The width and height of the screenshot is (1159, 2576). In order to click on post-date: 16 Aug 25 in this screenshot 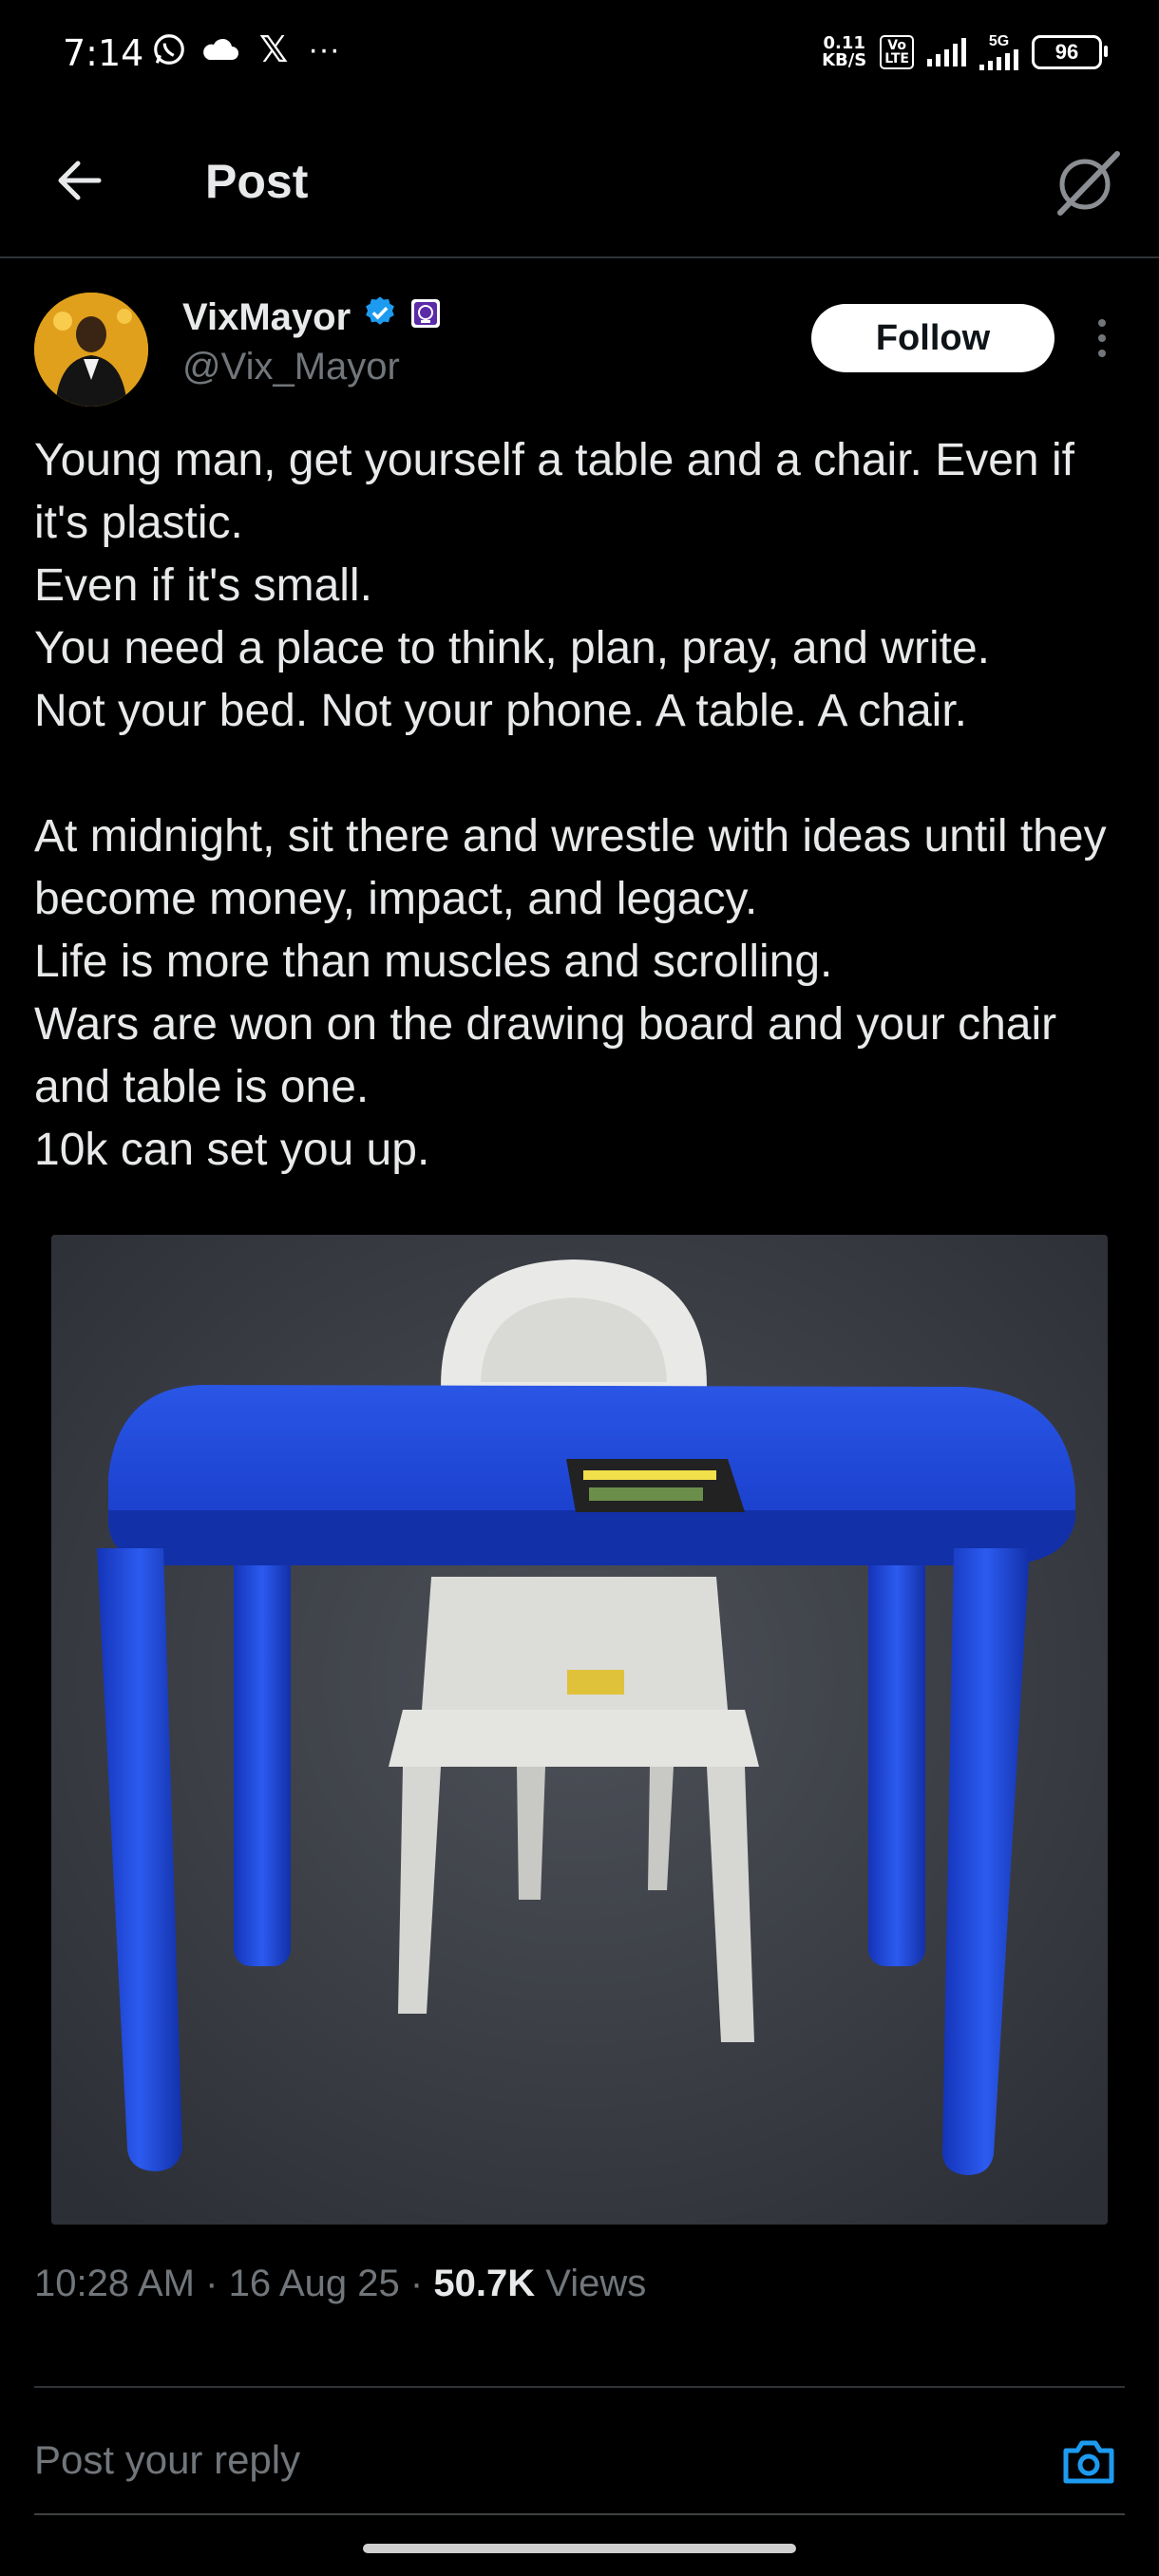, I will do `click(314, 2283)`.